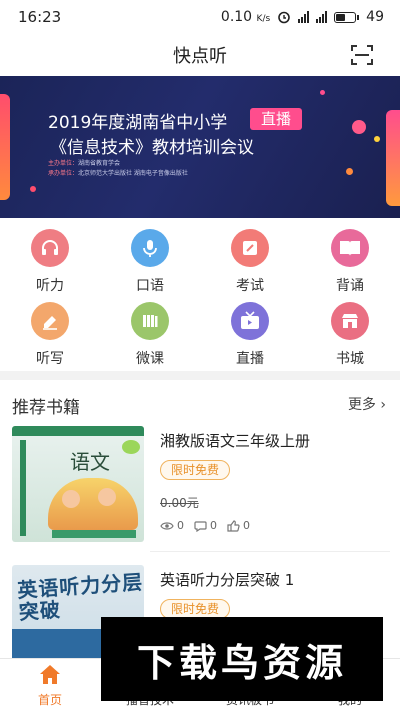 This screenshot has width=400, height=711. I want to click on app-header: 快点听, so click(200, 55).